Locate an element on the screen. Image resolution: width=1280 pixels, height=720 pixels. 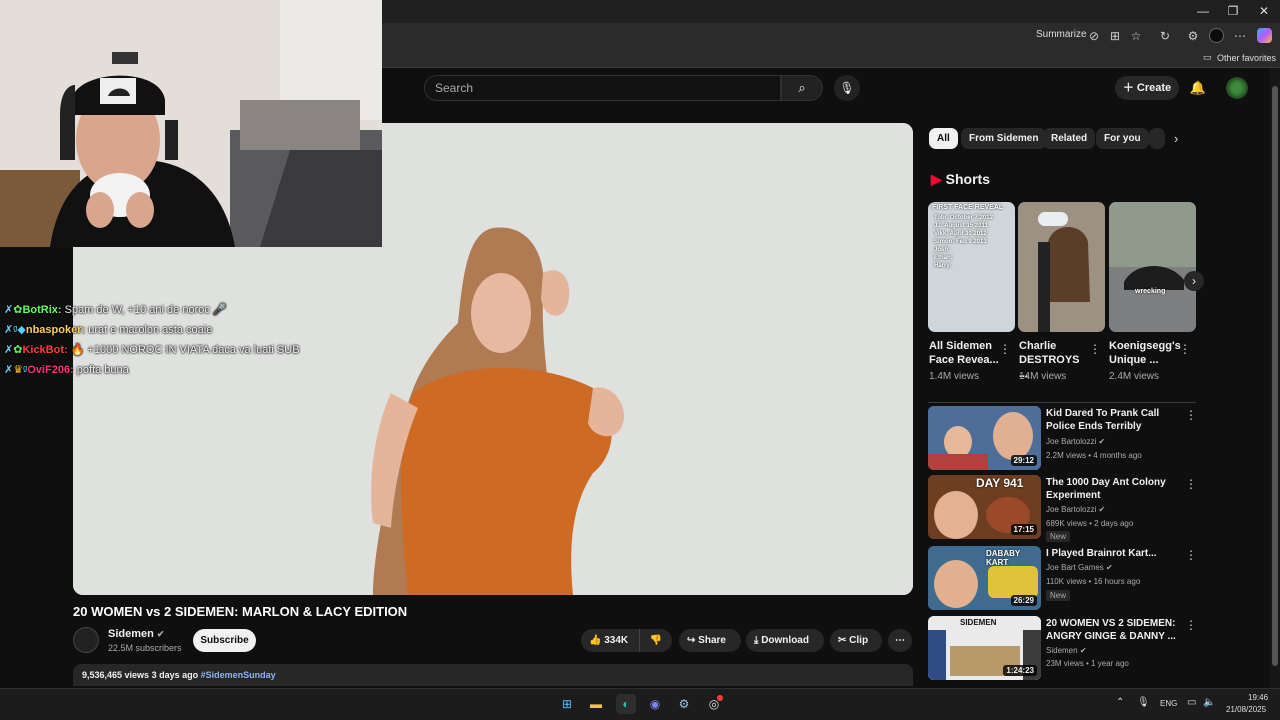
download-button: ⤓ Download is located at coordinates (785, 640).